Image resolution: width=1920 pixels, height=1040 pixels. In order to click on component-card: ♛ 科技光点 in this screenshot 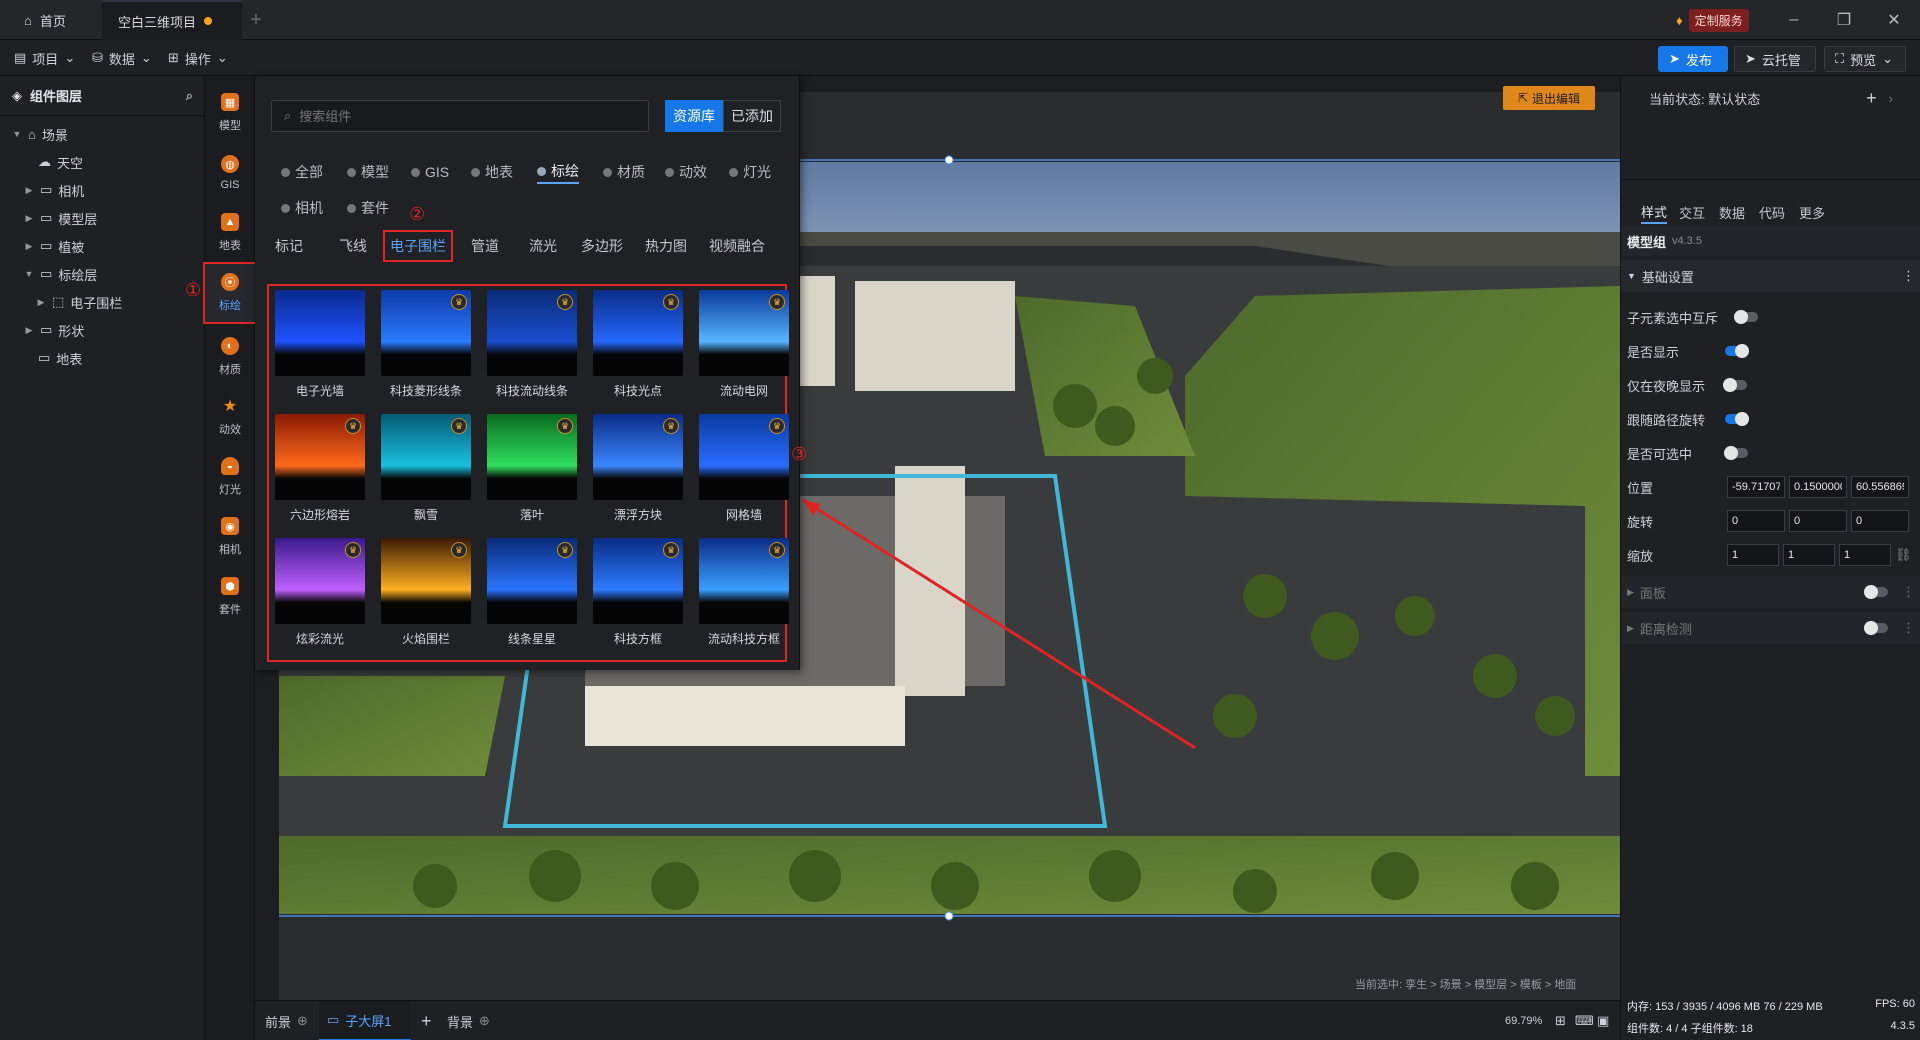, I will do `click(638, 348)`.